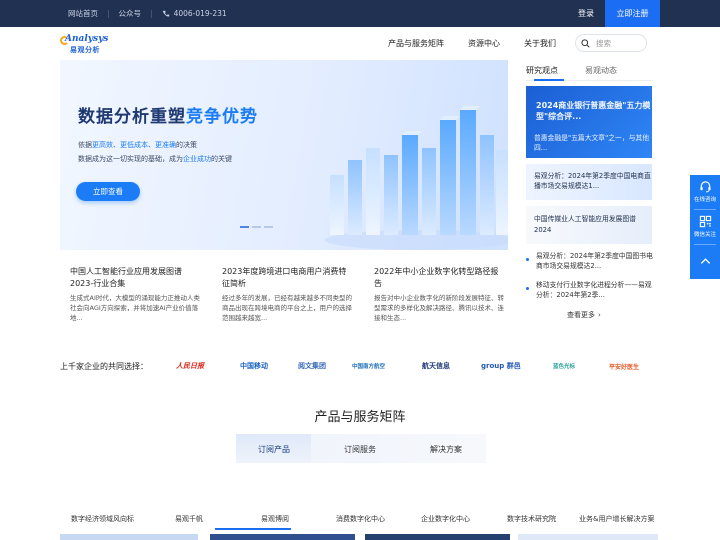 This screenshot has width=720, height=540. Describe the element at coordinates (584, 315) in the screenshot. I see `view-more-link: 查看更多 ›` at that location.